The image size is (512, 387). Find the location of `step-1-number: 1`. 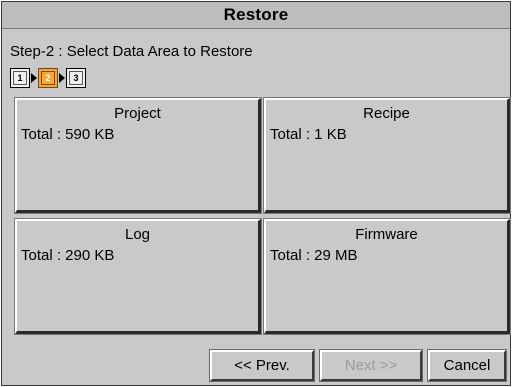

step-1-number: 1 is located at coordinates (20, 78).